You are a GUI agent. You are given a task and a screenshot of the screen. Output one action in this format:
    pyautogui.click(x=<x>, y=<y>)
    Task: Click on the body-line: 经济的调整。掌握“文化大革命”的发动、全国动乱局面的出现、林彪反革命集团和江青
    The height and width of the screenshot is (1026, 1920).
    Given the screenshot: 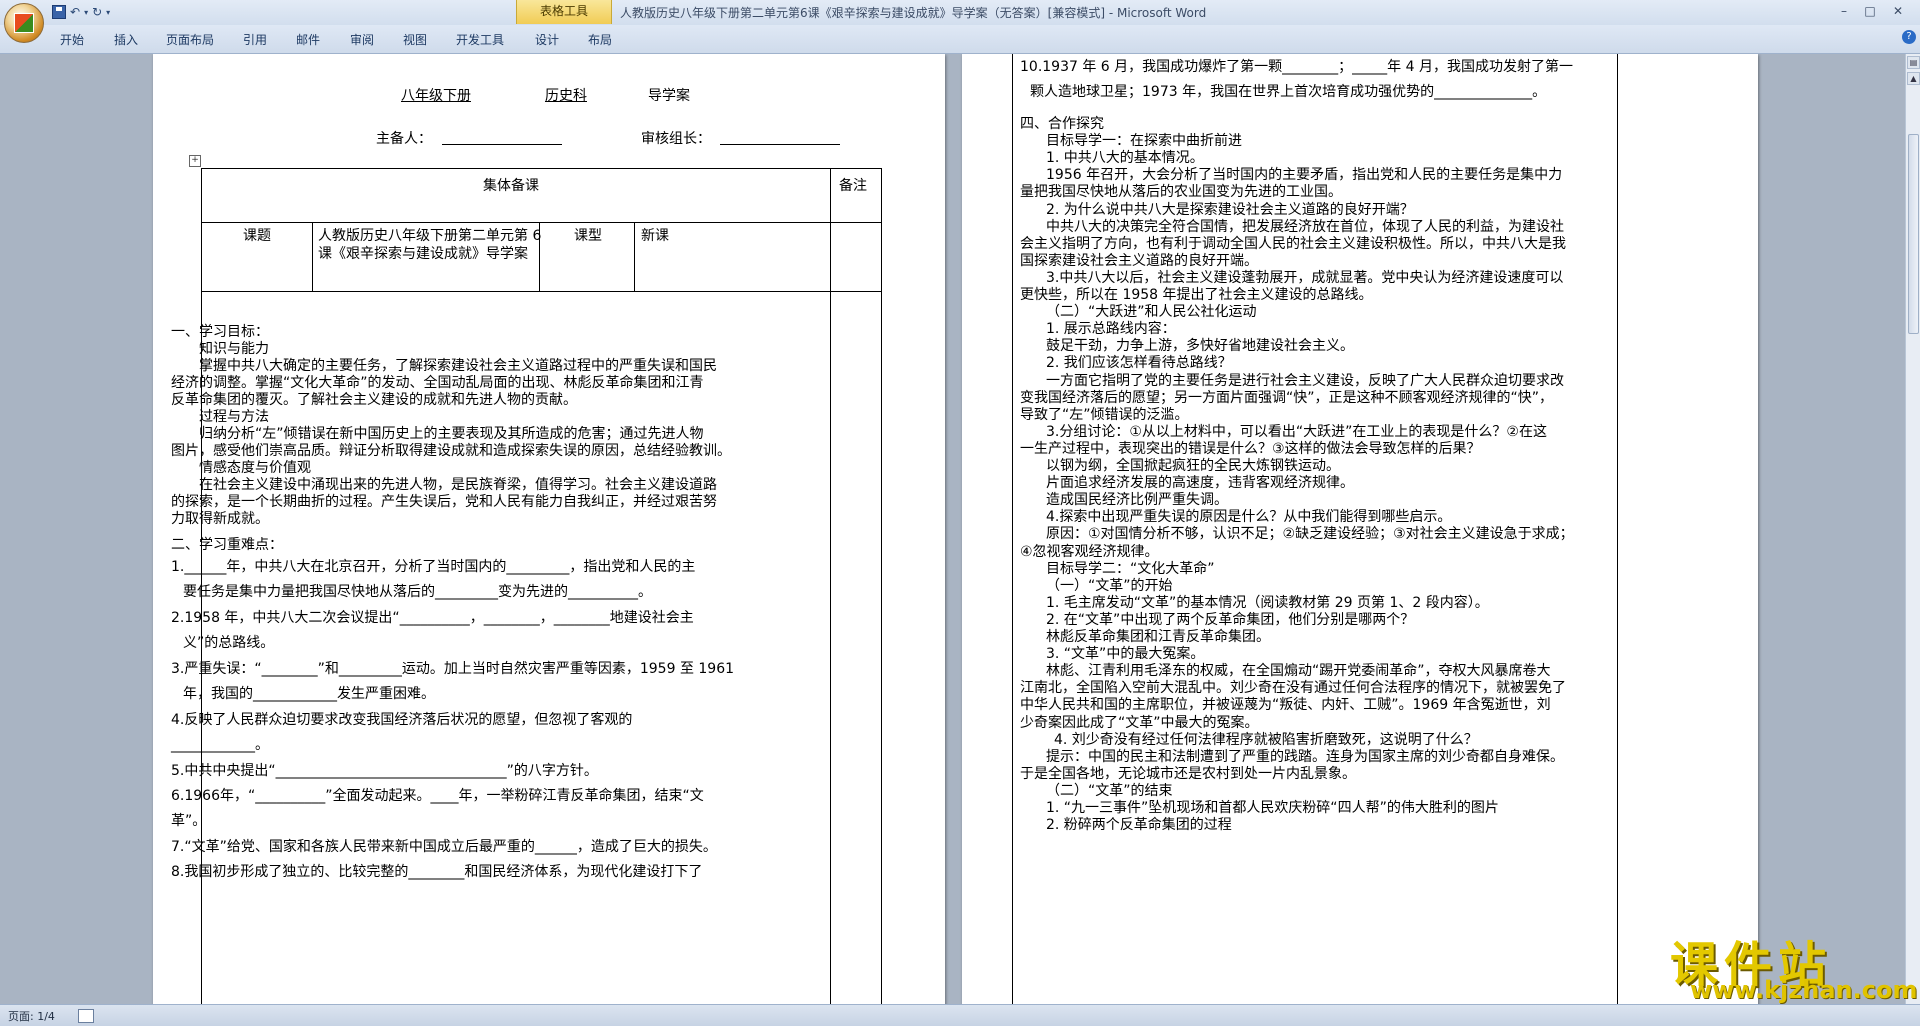 What is the action you would take?
    pyautogui.click(x=437, y=383)
    